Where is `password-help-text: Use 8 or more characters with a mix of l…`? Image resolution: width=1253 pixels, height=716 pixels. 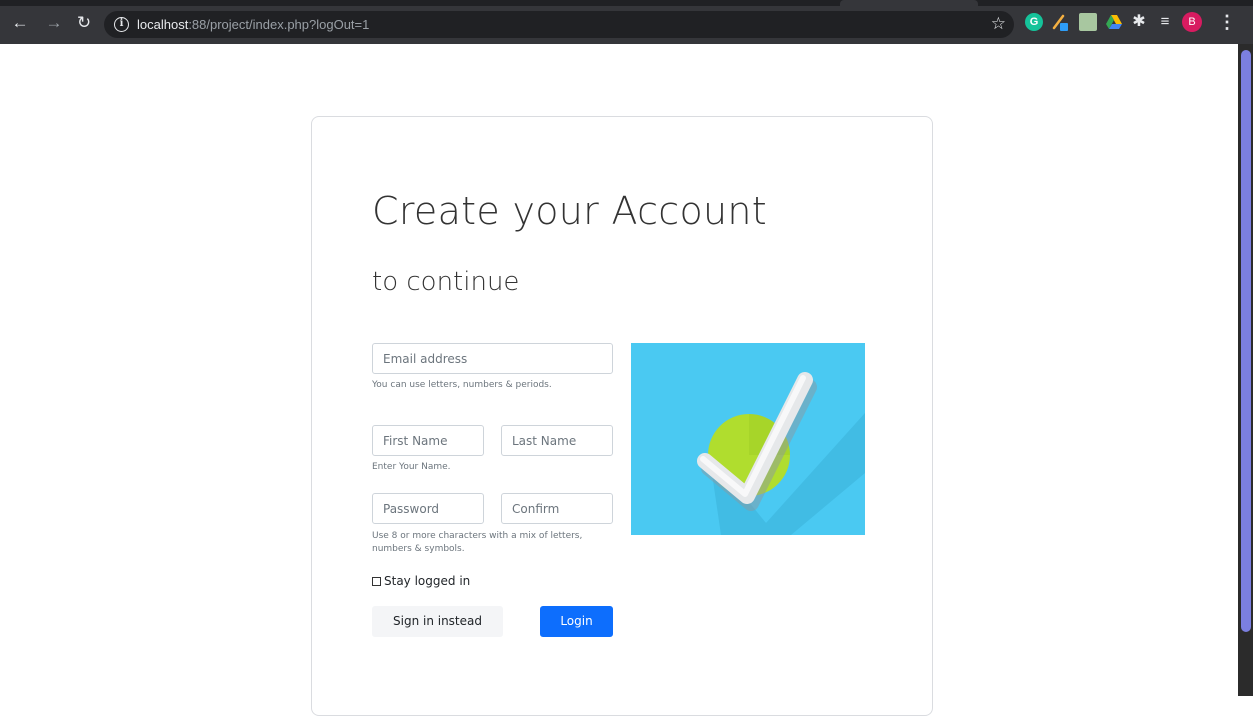 password-help-text: Use 8 or more characters with a mix of l… is located at coordinates (477, 542).